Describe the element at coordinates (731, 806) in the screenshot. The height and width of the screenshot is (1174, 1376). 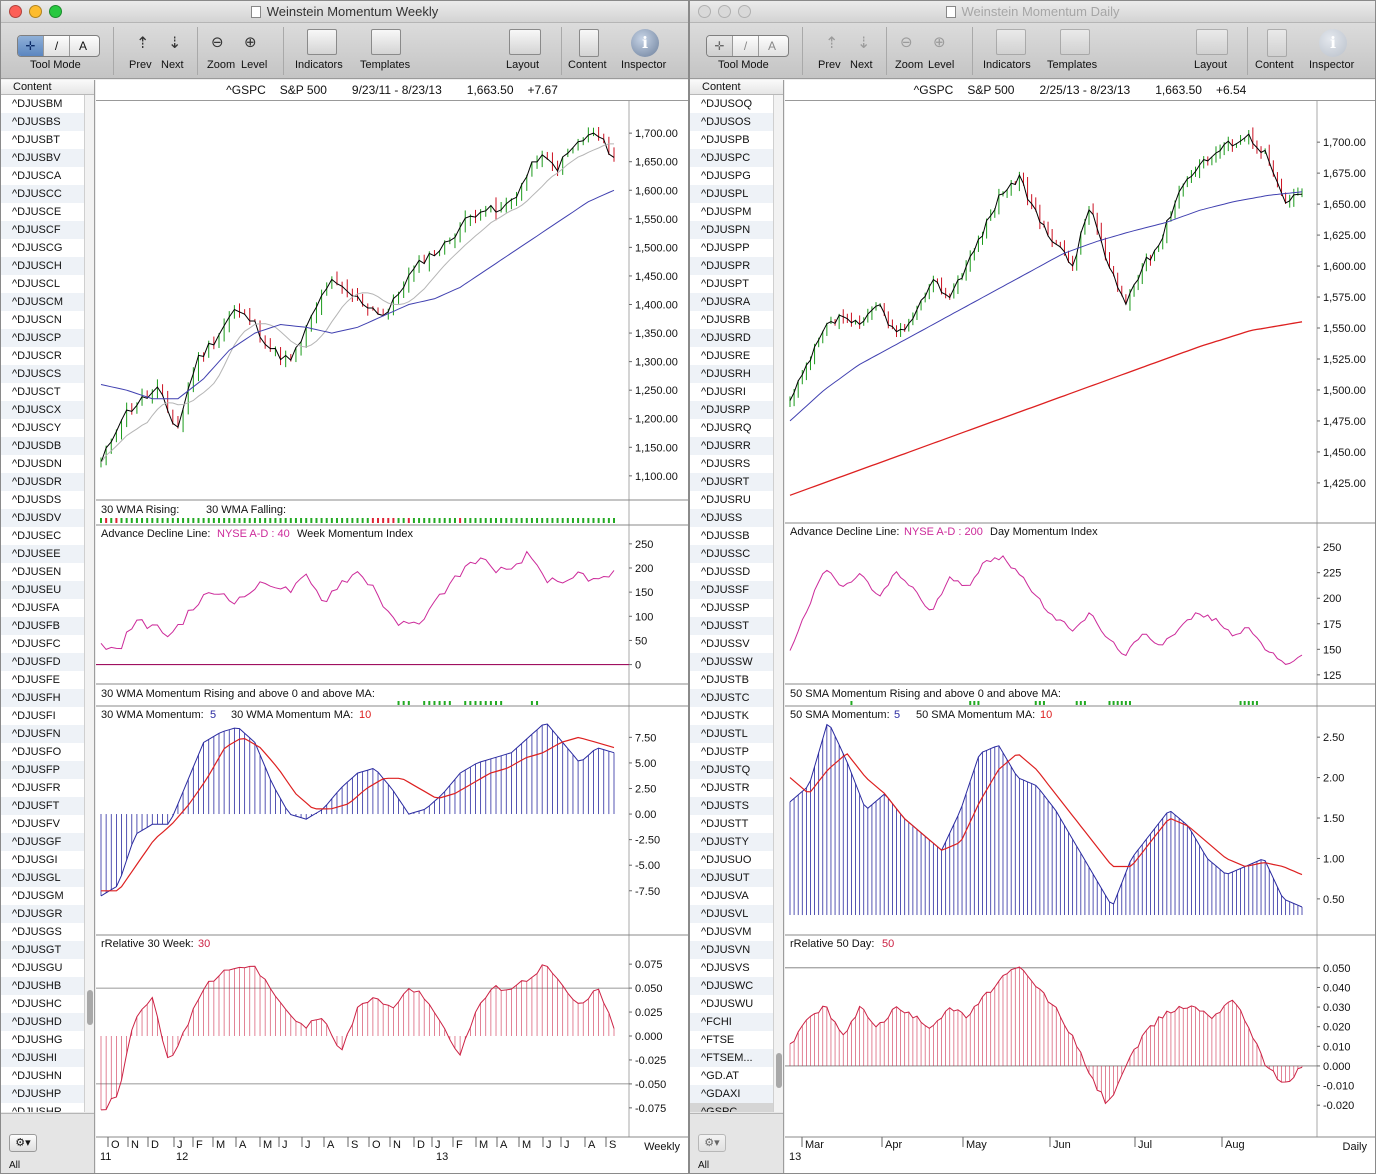
I see `symbol-list-item: ^DJUSTS` at that location.